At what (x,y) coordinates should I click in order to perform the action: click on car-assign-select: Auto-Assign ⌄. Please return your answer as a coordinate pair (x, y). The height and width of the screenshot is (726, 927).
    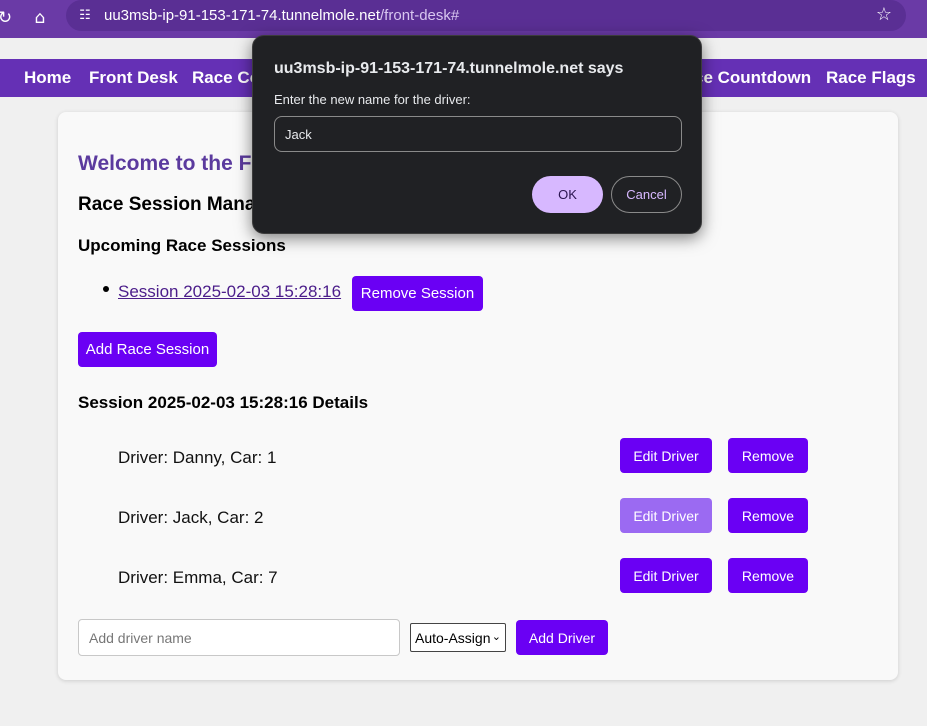
    Looking at the image, I should click on (458, 637).